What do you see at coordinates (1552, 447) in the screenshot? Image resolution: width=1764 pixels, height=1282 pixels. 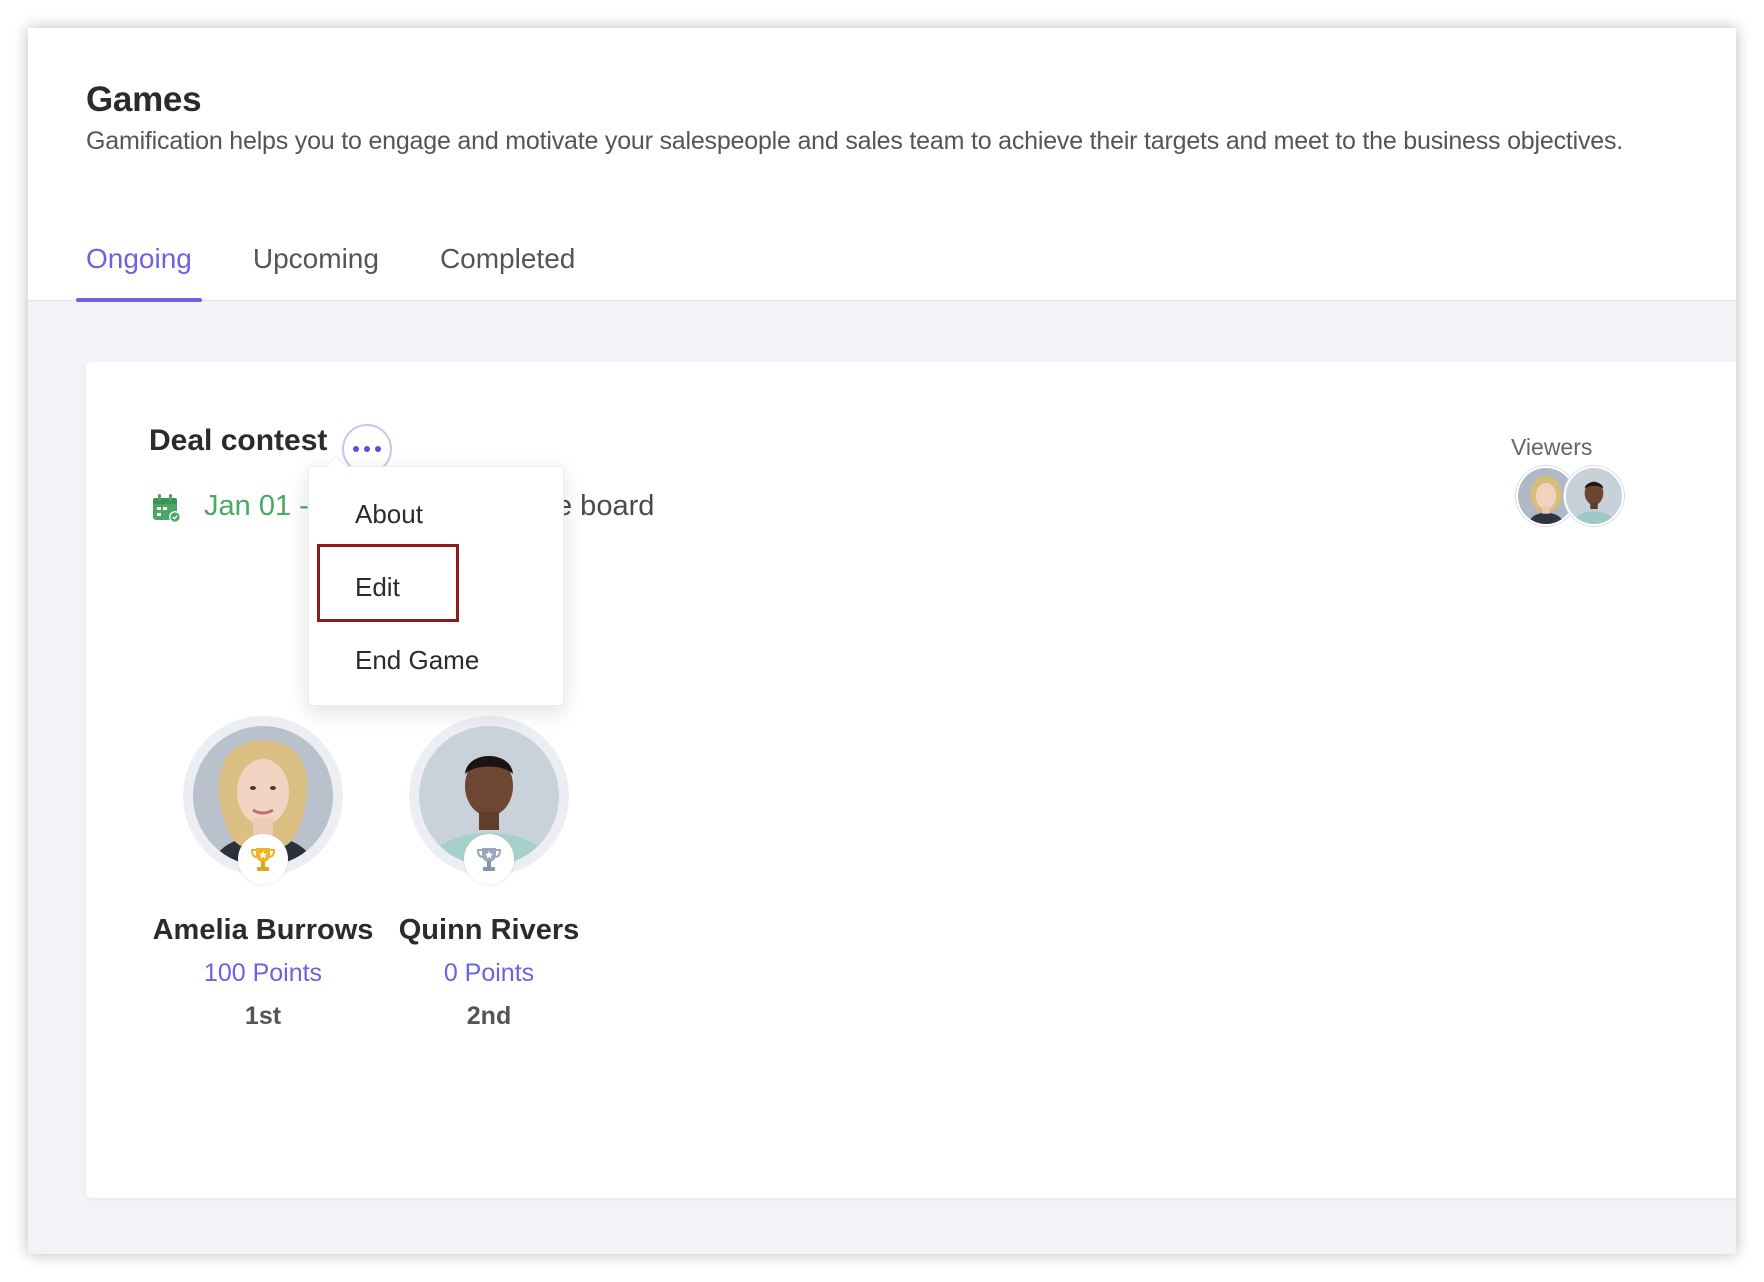 I see `viewers-label: Viewers` at bounding box center [1552, 447].